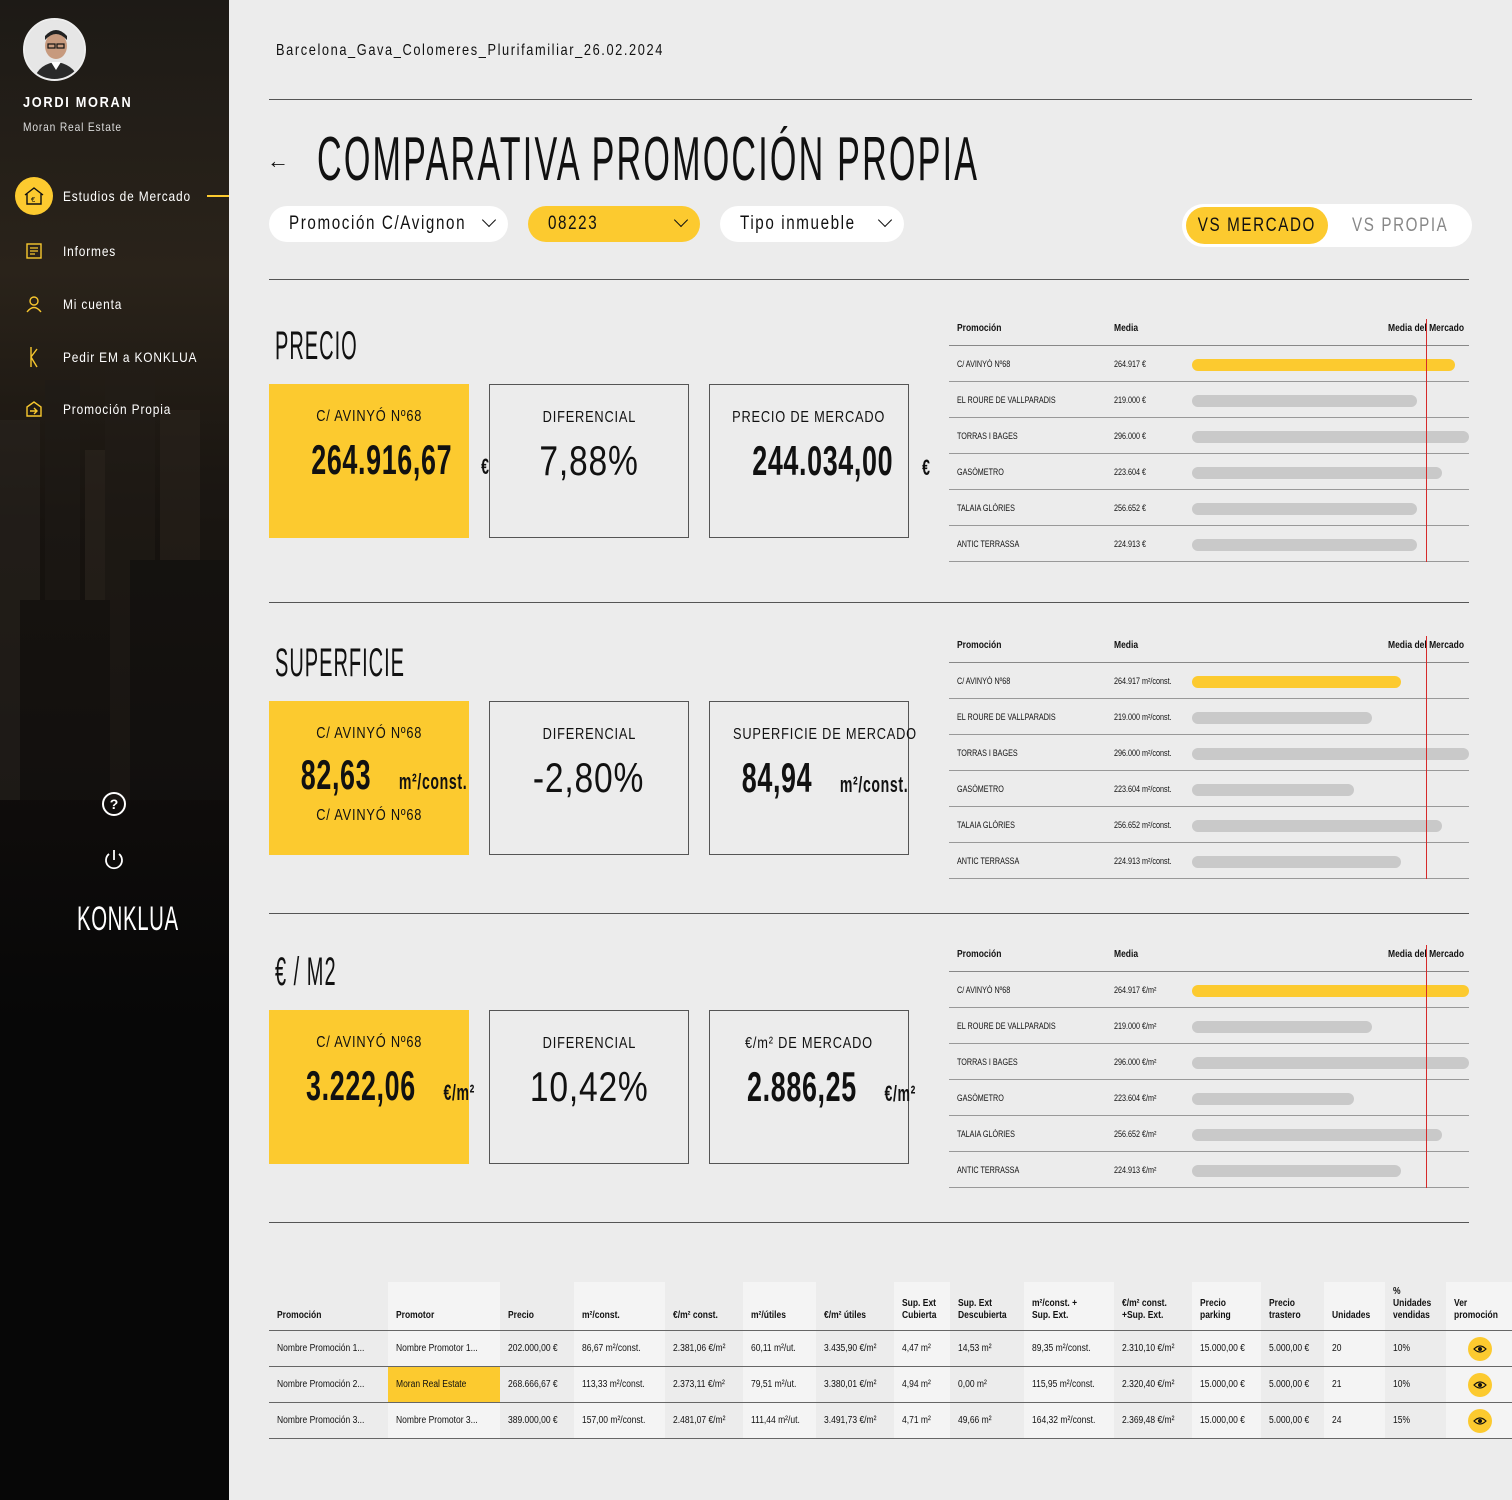 This screenshot has height=1500, width=1512. I want to click on column-header: Precio parking, so click(1226, 1306).